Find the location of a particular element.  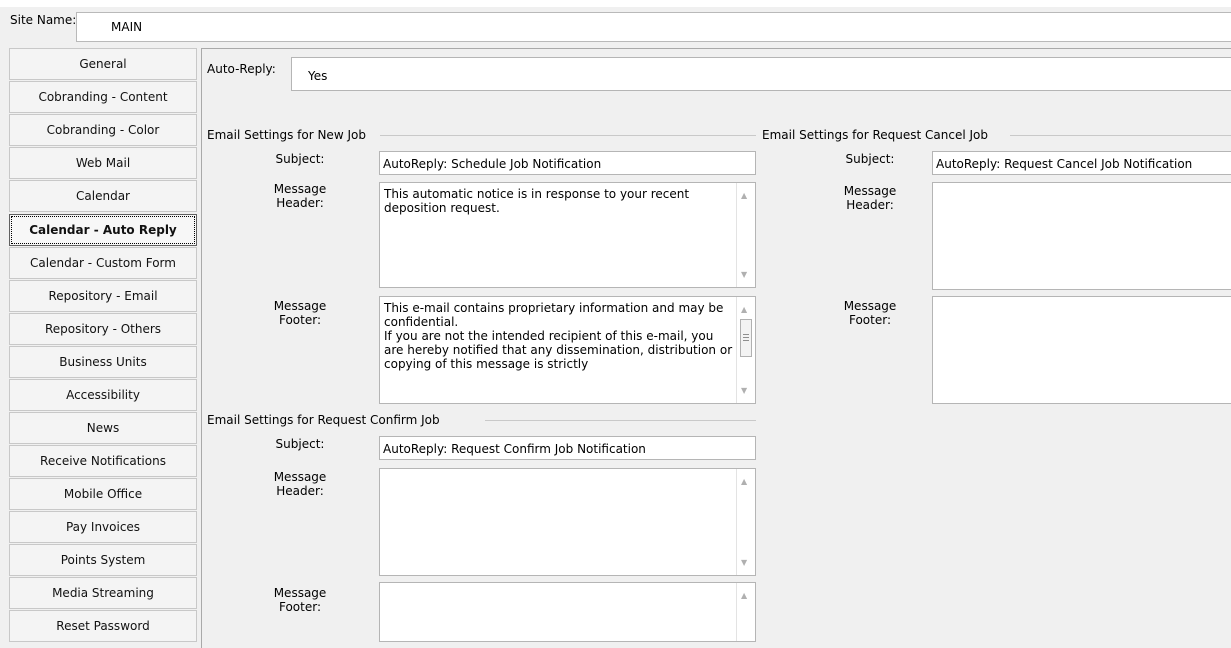

sidebar-item-accessibility: Accessibility is located at coordinates (103, 395).